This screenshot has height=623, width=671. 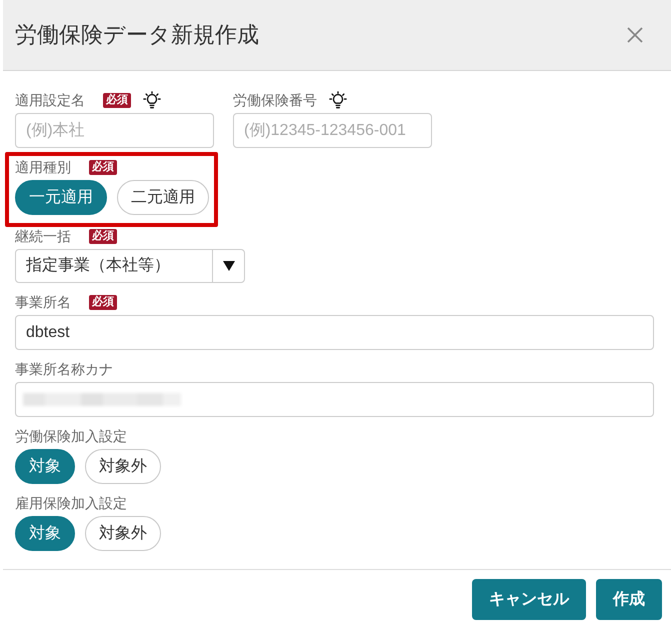 I want to click on footer-button: キャンセル, so click(x=529, y=599).